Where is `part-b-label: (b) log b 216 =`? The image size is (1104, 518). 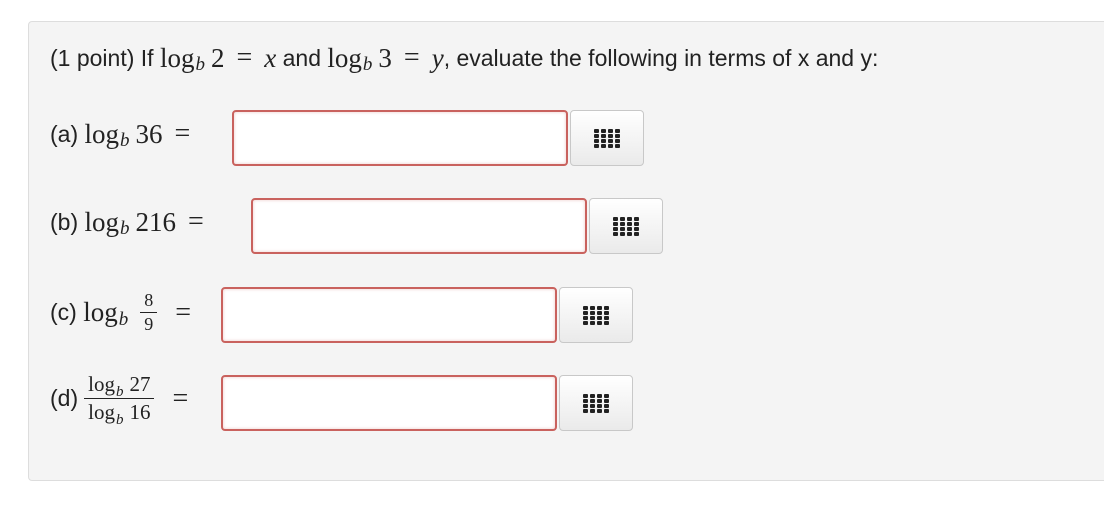 part-b-label: (b) log b 216 = is located at coordinates (133, 222).